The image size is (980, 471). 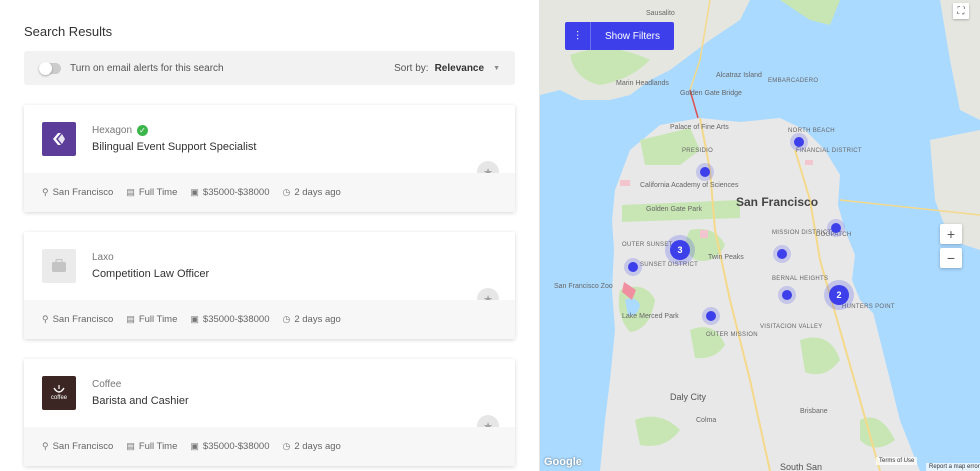 What do you see at coordinates (59, 397) in the screenshot?
I see `coffee-logo-text: coffee` at bounding box center [59, 397].